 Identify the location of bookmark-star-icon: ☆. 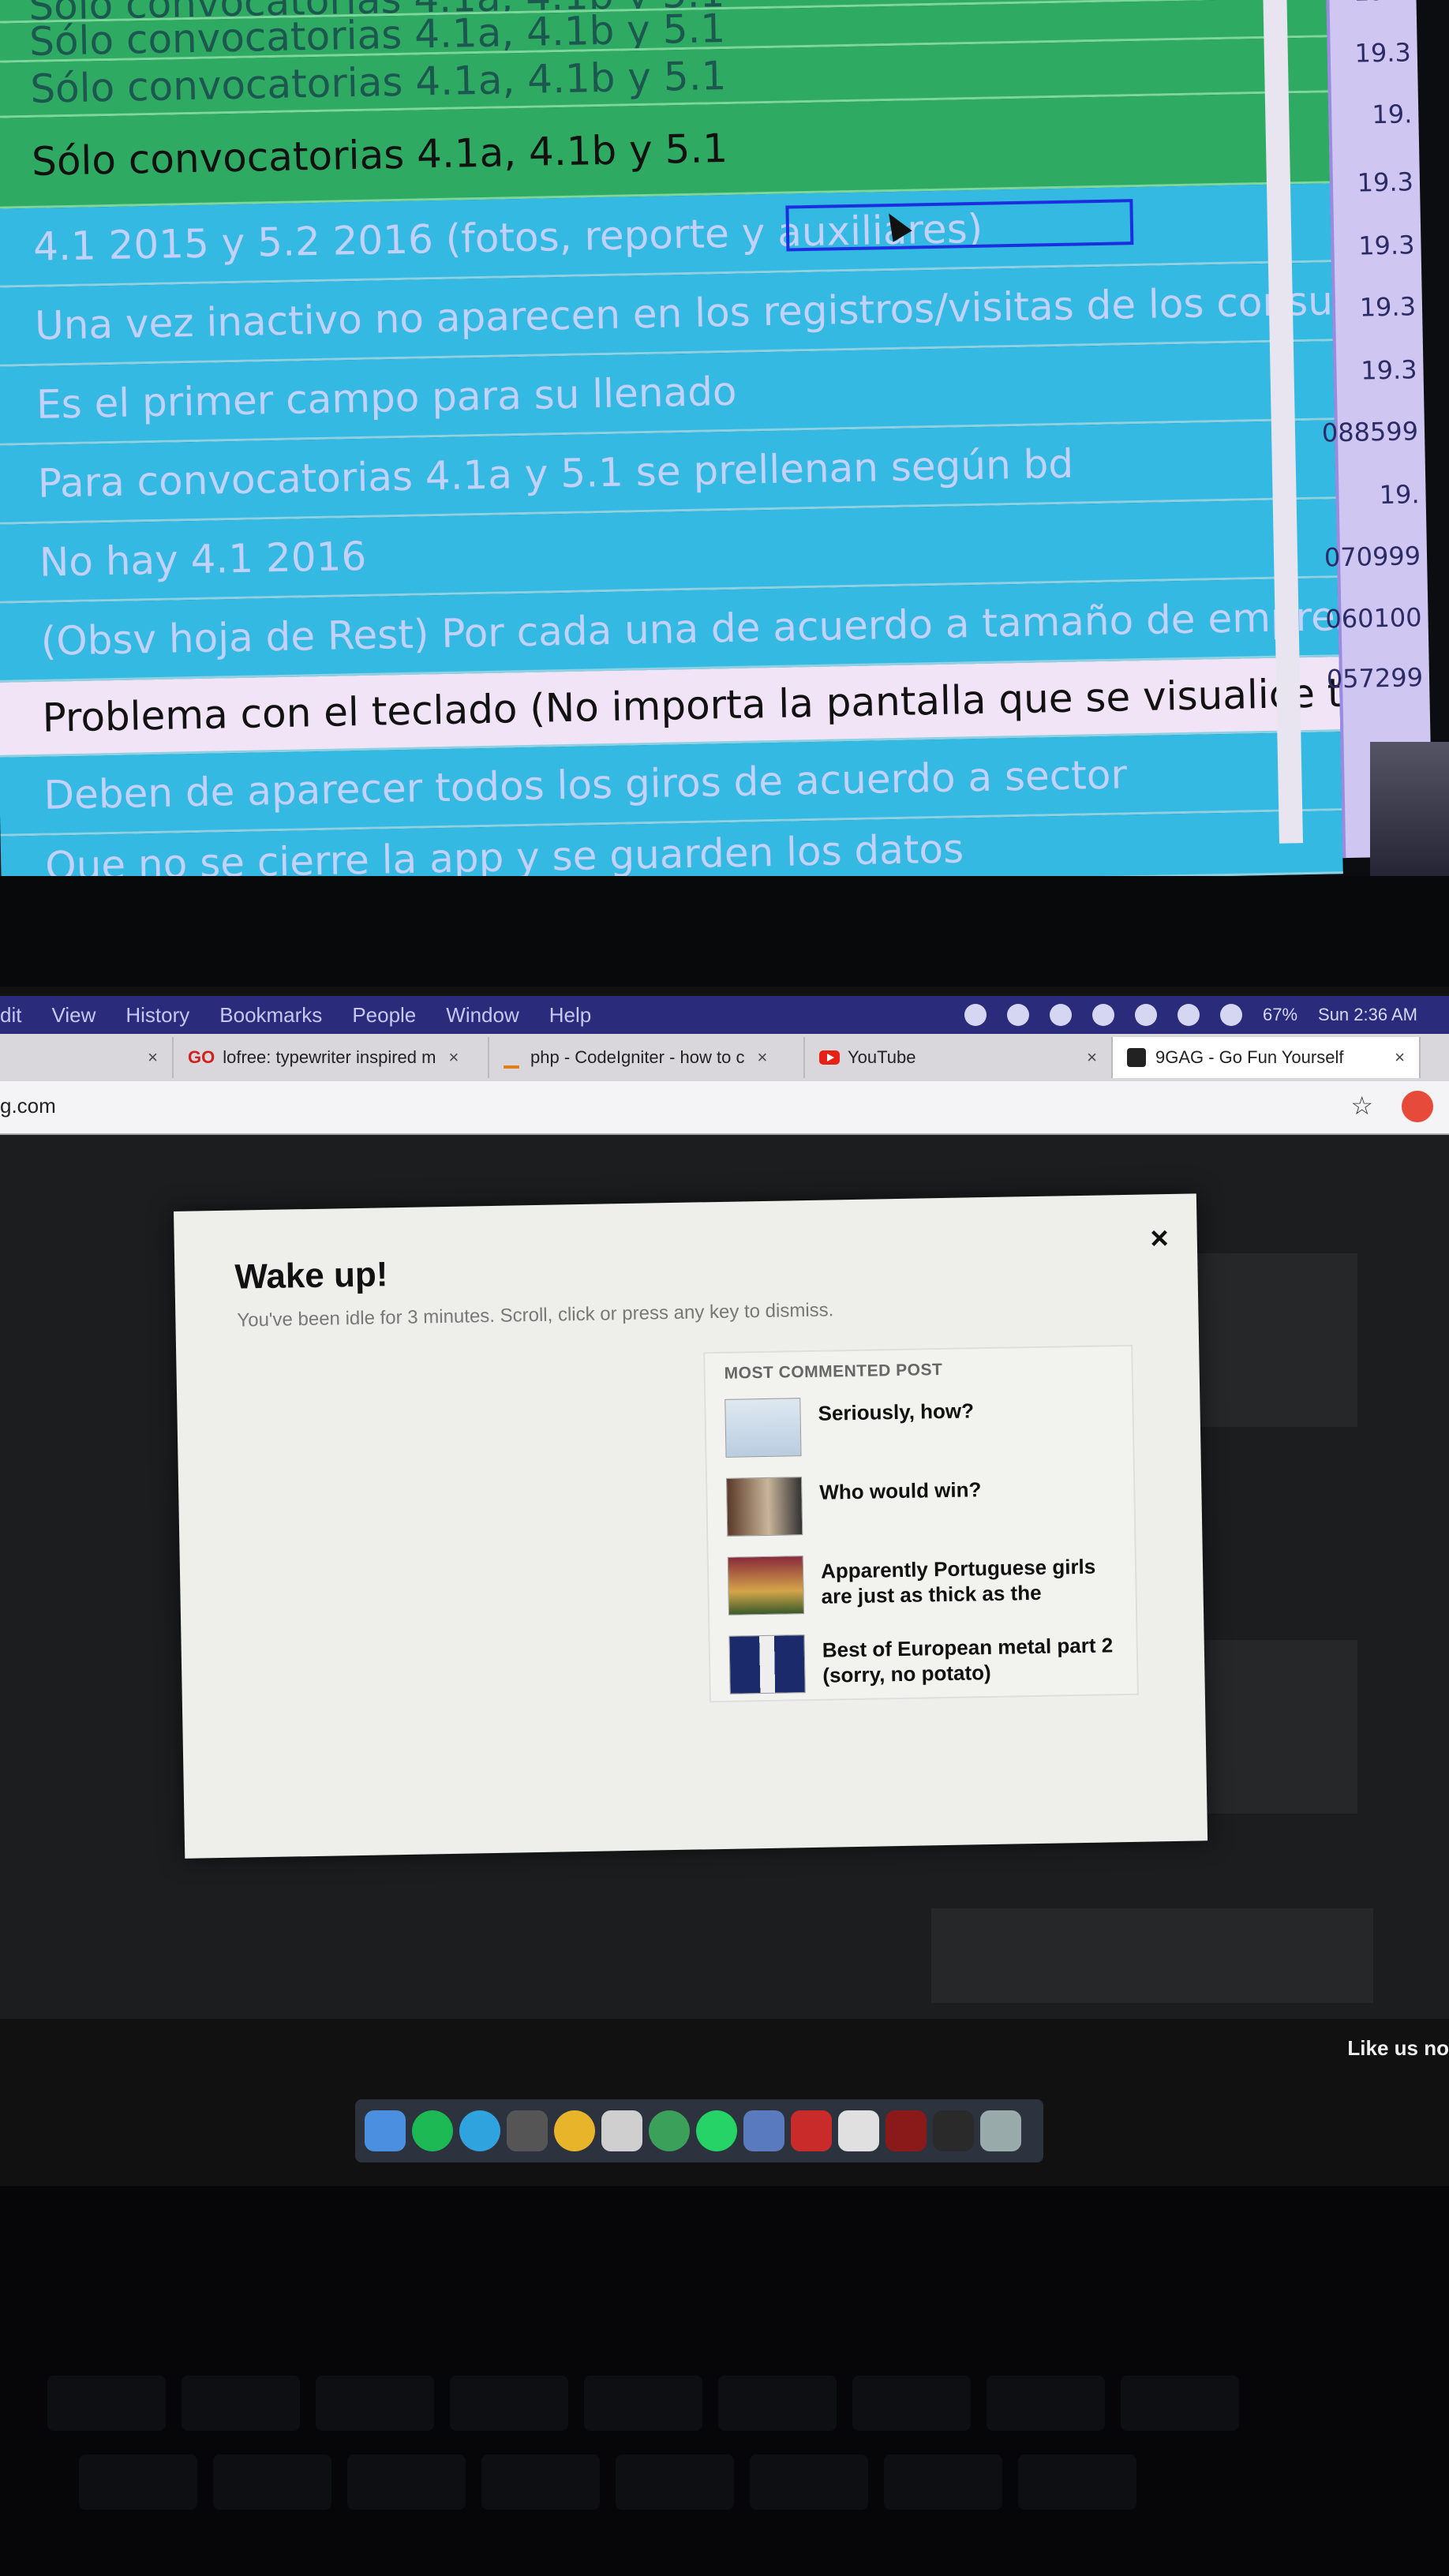
(1361, 1106).